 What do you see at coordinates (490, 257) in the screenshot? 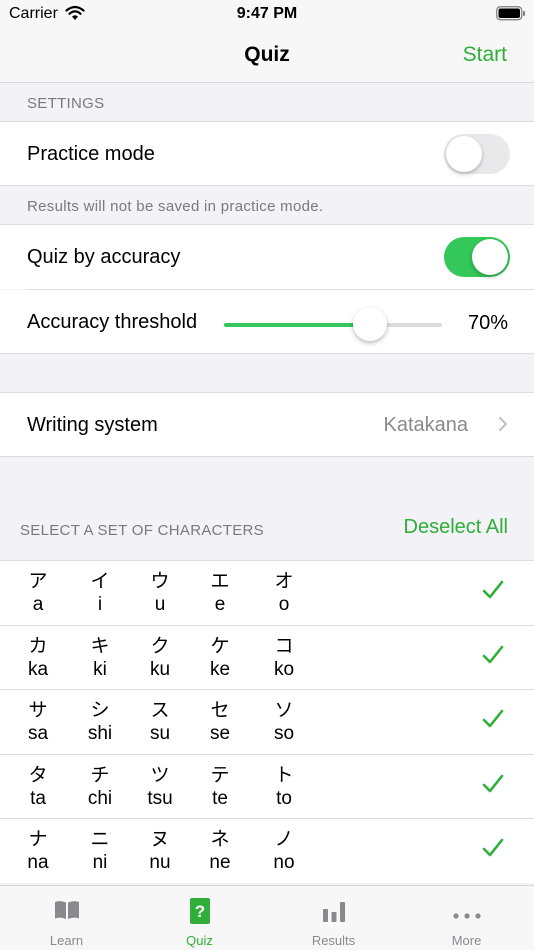
I see `toggle-knob` at bounding box center [490, 257].